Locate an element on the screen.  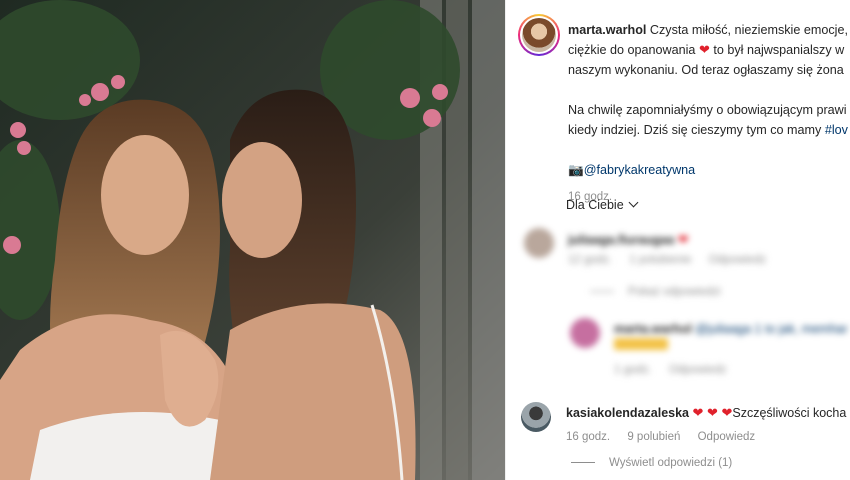
comment-reply-button: Odpowiedz is located at coordinates (727, 437).